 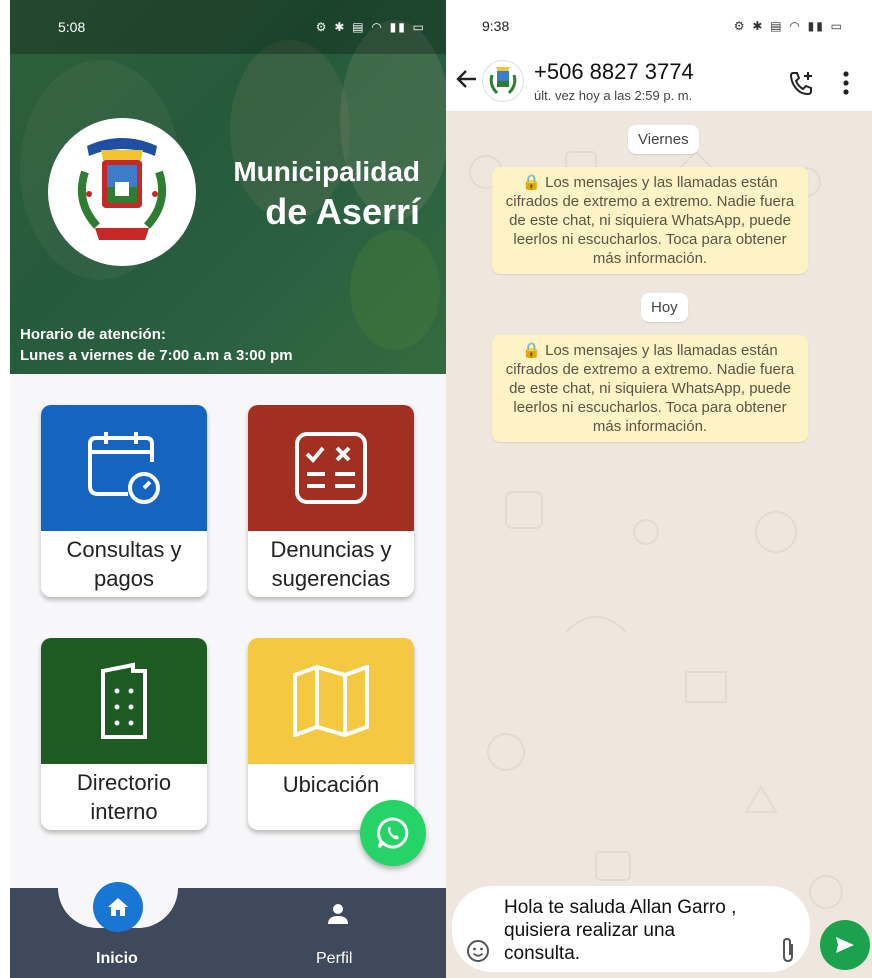 What do you see at coordinates (326, 171) in the screenshot?
I see `title-line-1: Municipalidad` at bounding box center [326, 171].